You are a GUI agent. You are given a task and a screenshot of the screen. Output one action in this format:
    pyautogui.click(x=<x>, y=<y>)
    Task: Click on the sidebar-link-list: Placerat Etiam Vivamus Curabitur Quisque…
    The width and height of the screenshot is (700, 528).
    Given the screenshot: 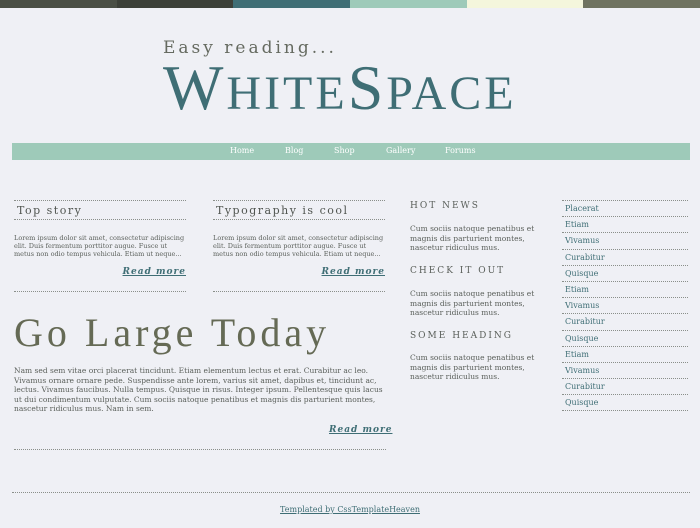 What is the action you would take?
    pyautogui.click(x=625, y=306)
    